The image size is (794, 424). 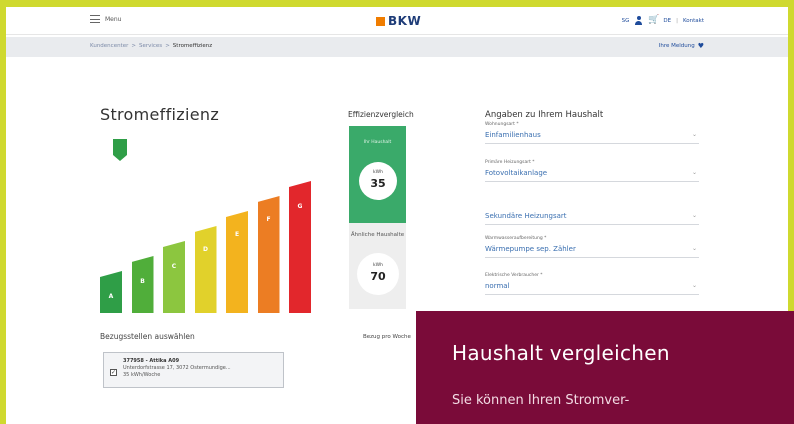 I want to click on field-label: Wohnungsart *, so click(x=502, y=124).